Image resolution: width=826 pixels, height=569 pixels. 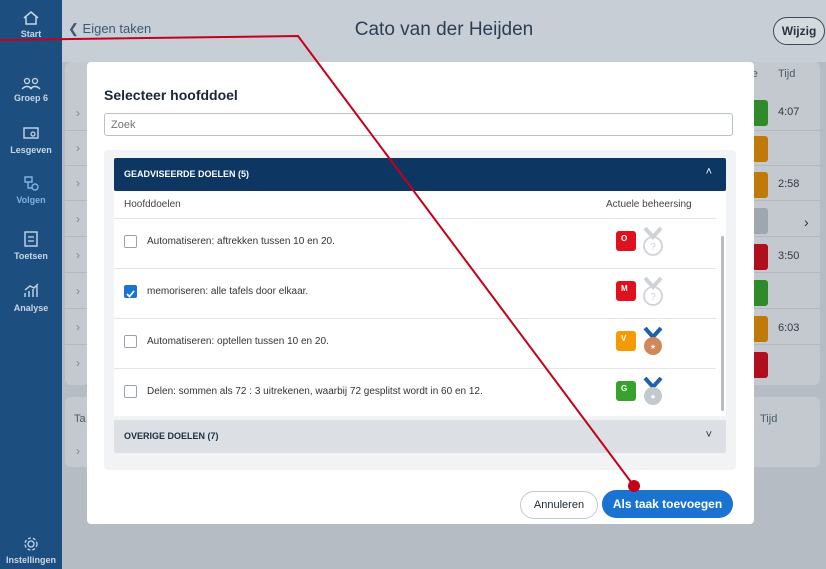 I want to click on annotation-dot, so click(x=634, y=486).